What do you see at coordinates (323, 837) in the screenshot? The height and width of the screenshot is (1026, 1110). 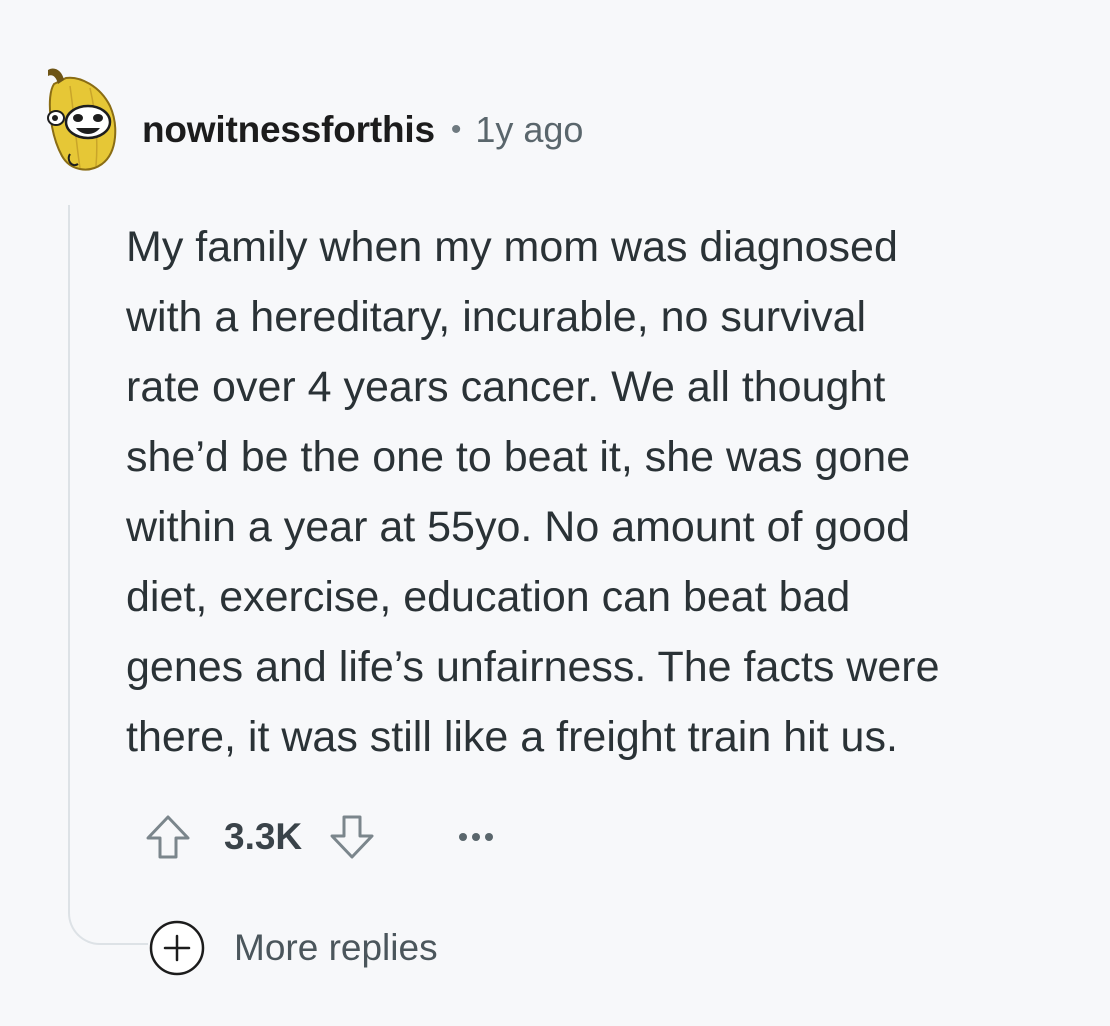 I see `comment-actions: 3.3K` at bounding box center [323, 837].